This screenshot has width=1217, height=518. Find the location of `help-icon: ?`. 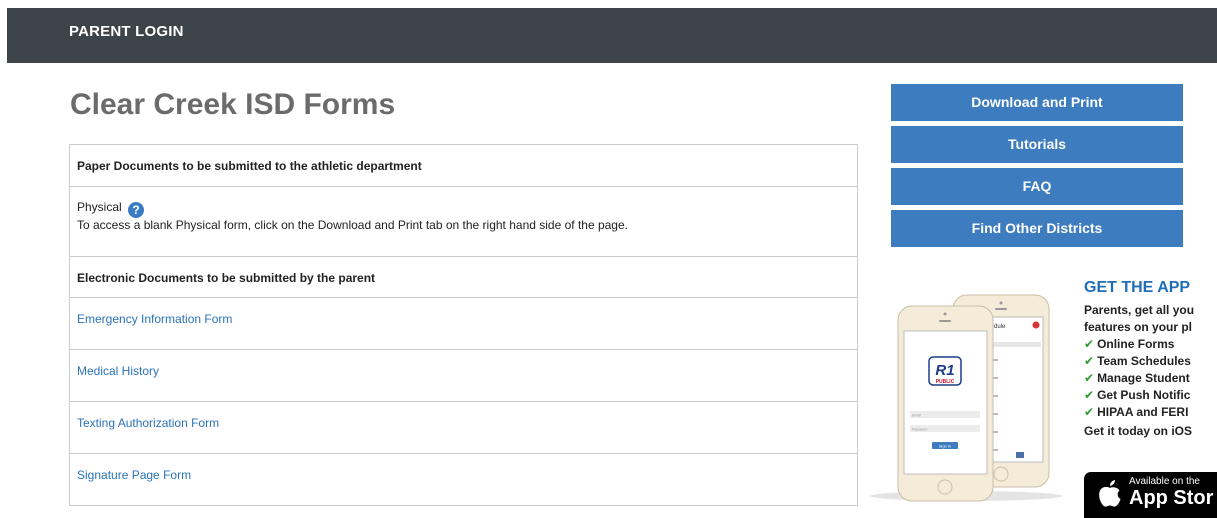

help-icon: ? is located at coordinates (136, 210).